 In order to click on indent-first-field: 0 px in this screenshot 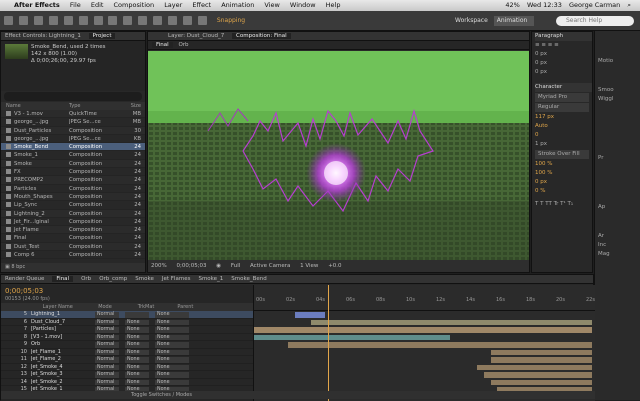, I will do `click(562, 63)`.